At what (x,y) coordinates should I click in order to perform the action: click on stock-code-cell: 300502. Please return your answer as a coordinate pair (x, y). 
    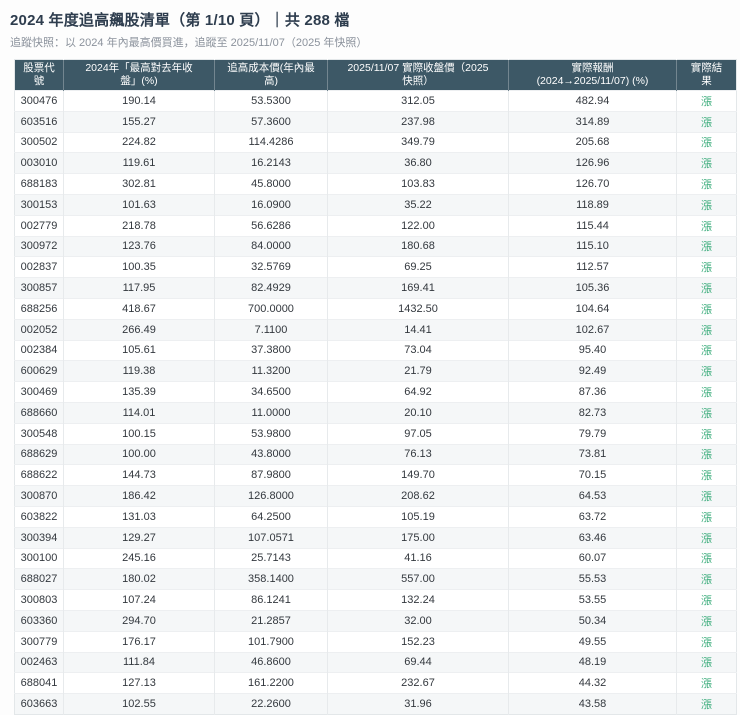
    Looking at the image, I should click on (39, 142).